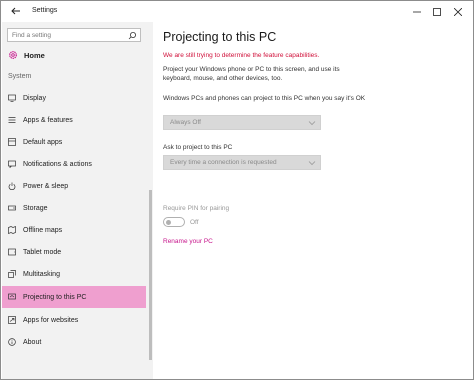 The height and width of the screenshot is (380, 474). What do you see at coordinates (132, 35) in the screenshot?
I see `search-icon` at bounding box center [132, 35].